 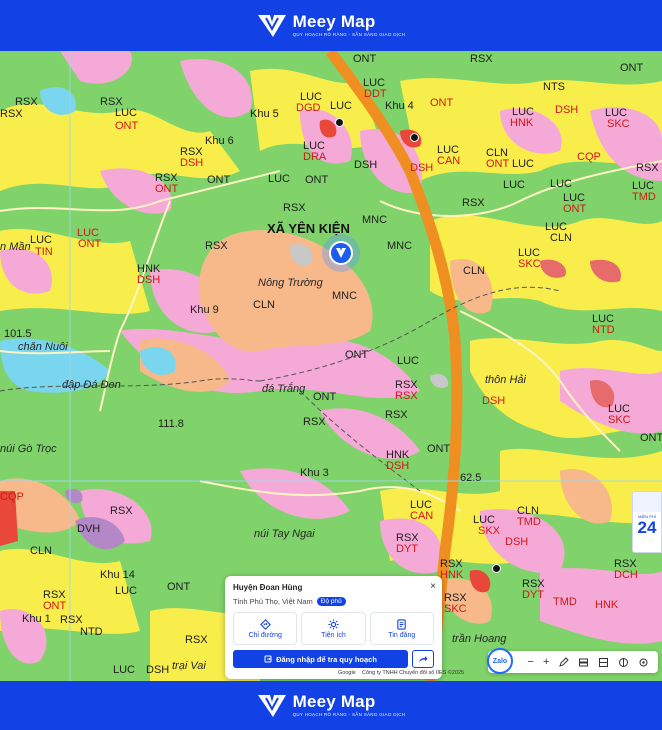 What do you see at coordinates (284, 389) in the screenshot?
I see `place-label: đá Trắng` at bounding box center [284, 389].